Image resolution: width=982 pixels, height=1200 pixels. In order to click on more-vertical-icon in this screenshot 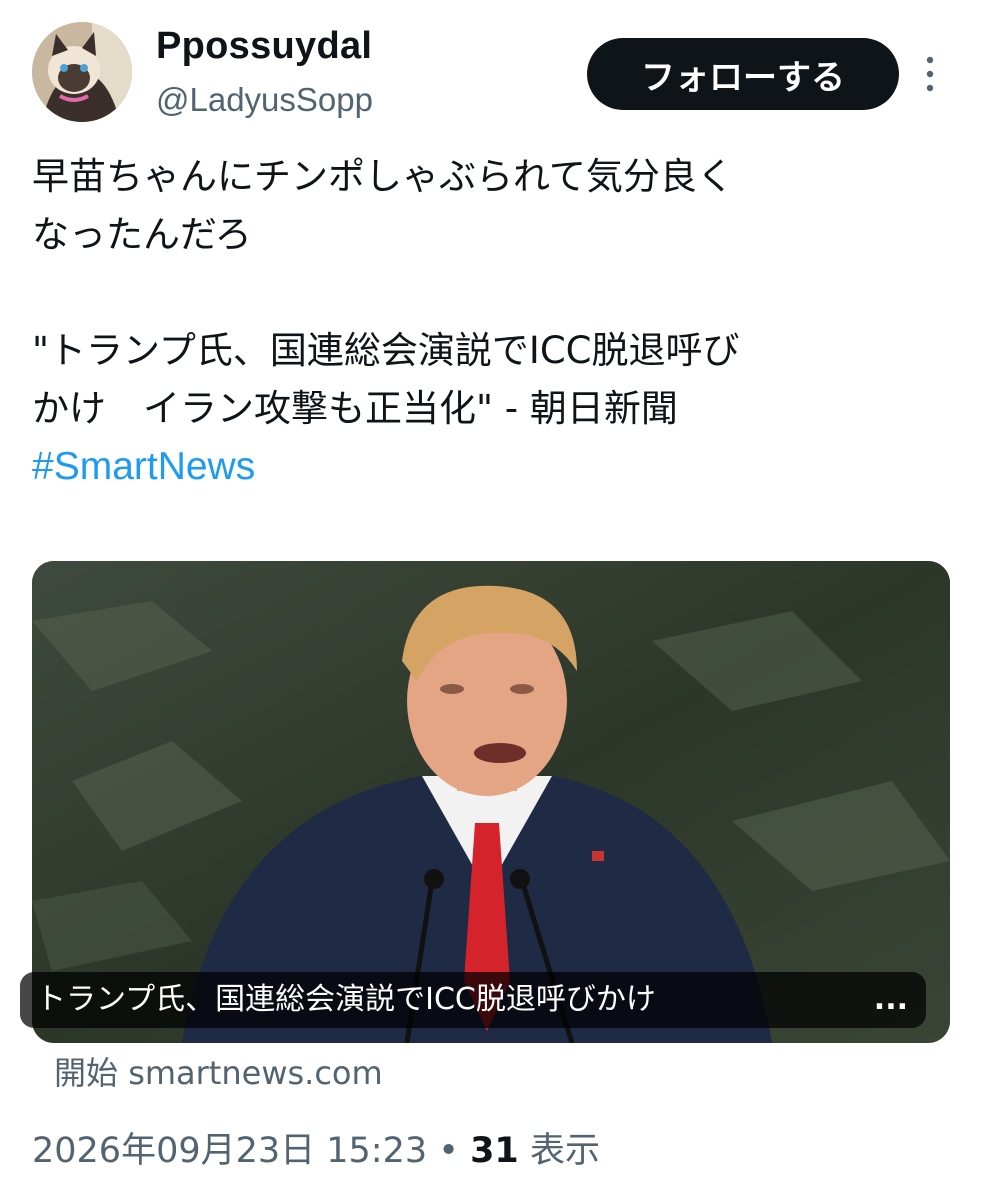, I will do `click(930, 74)`.